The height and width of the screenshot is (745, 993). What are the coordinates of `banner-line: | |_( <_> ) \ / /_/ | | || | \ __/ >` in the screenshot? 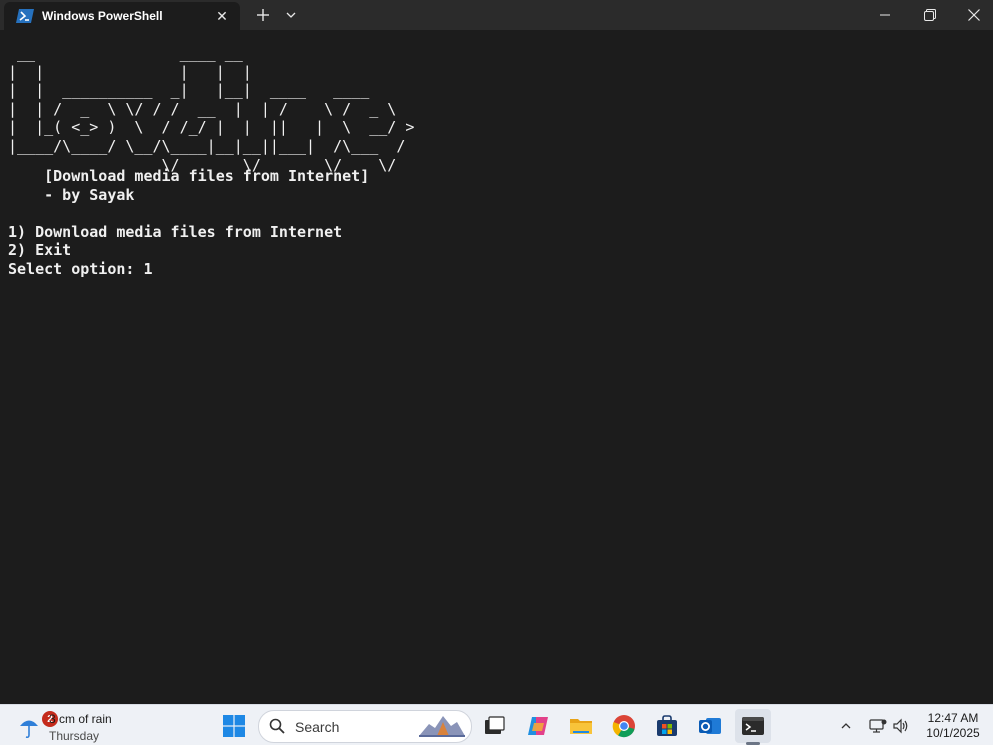 It's located at (211, 127).